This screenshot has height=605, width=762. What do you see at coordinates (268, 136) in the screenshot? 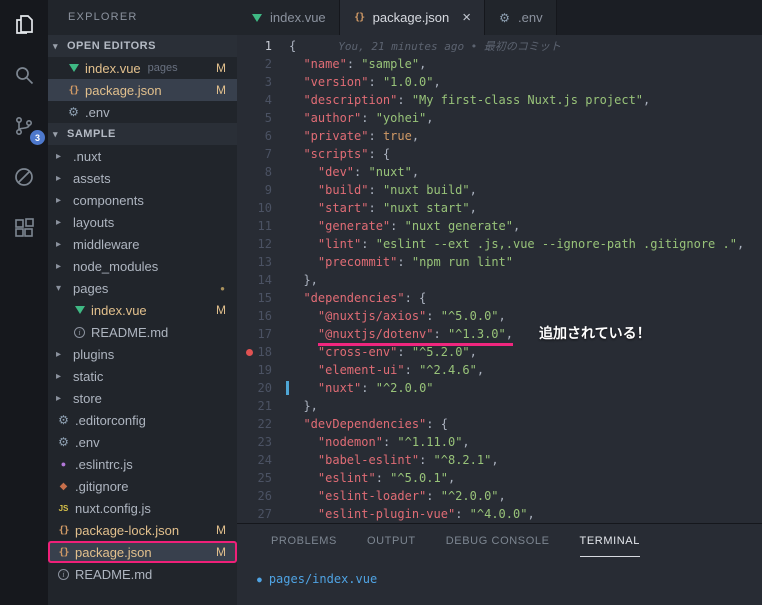
I see `line-number: 6` at bounding box center [268, 136].